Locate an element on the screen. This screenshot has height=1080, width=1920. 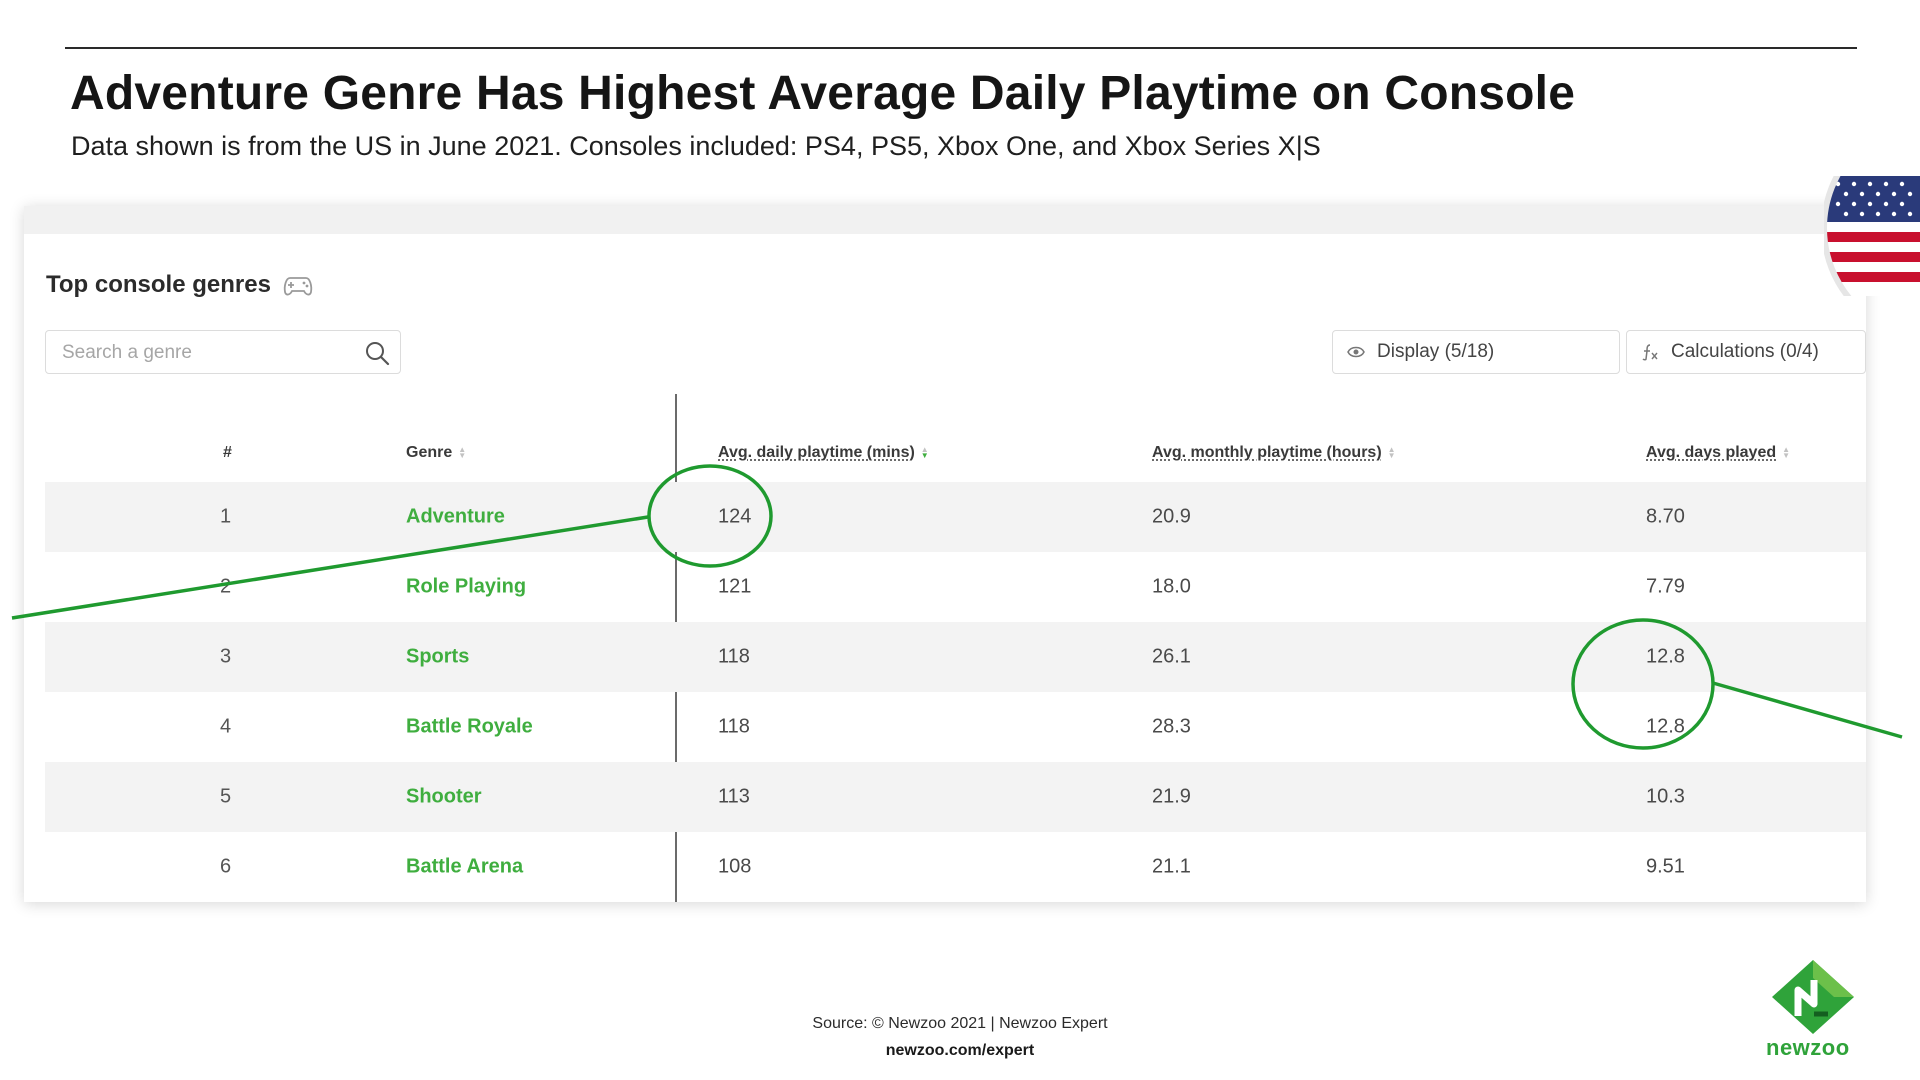
column-header-days-played: Avg. days played ▲ ▼ is located at coordinates (1718, 453).